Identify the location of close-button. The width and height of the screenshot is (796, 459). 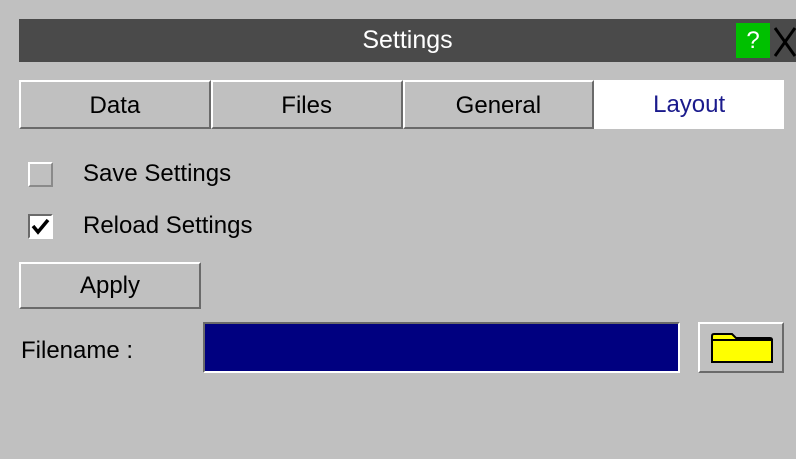
(784, 40).